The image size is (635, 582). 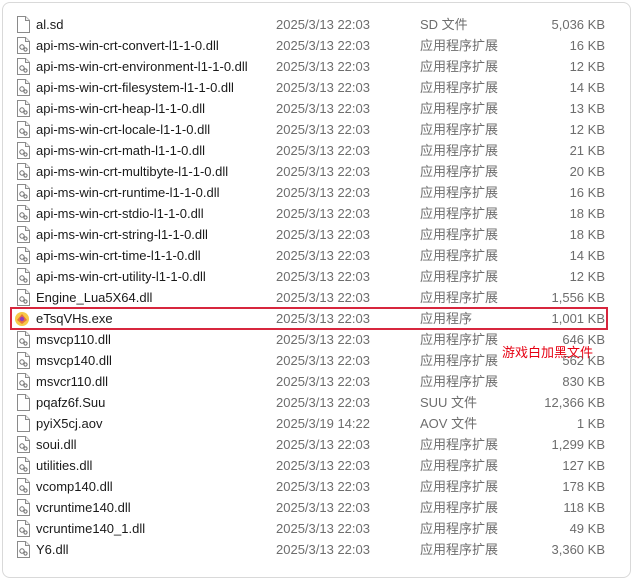 I want to click on file-size: 1 KB, so click(x=590, y=423).